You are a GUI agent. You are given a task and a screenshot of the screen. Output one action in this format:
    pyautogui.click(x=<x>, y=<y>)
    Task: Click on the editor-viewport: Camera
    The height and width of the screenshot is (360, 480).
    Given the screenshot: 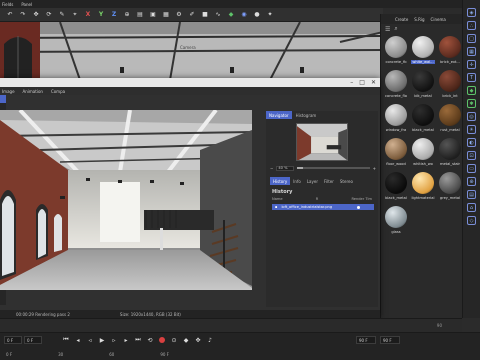 What is the action you would take?
    pyautogui.click(x=191, y=51)
    